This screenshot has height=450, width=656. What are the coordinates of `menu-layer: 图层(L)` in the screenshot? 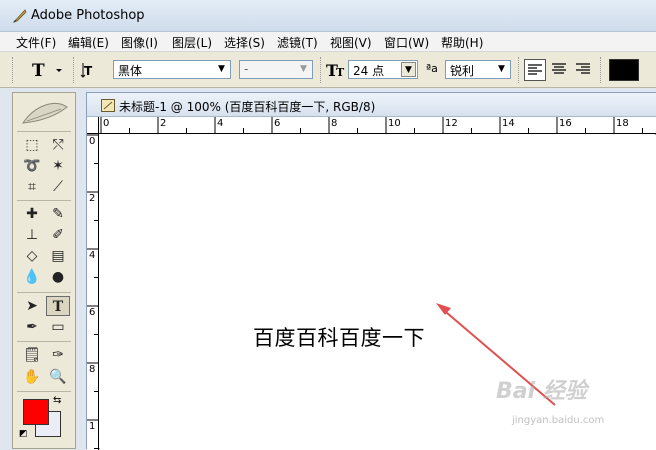 It's located at (192, 42).